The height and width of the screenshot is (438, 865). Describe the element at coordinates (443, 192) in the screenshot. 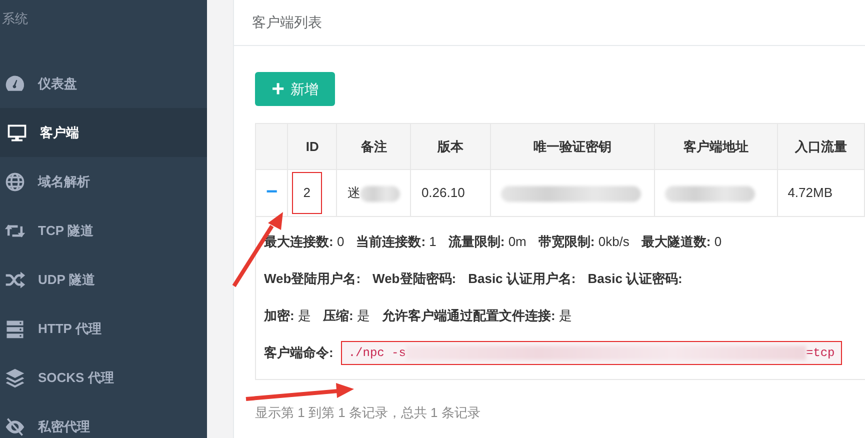

I see `table-cell: 0.26.10` at that location.